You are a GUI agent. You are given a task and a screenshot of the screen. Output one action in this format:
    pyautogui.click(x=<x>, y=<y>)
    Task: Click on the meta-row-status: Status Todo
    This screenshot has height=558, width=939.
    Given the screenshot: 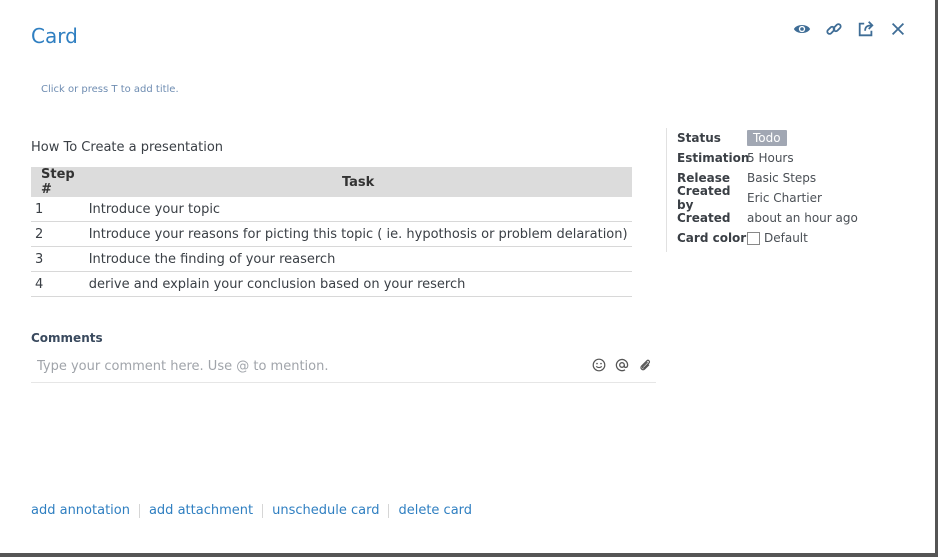 What is the action you would take?
    pyautogui.click(x=797, y=138)
    